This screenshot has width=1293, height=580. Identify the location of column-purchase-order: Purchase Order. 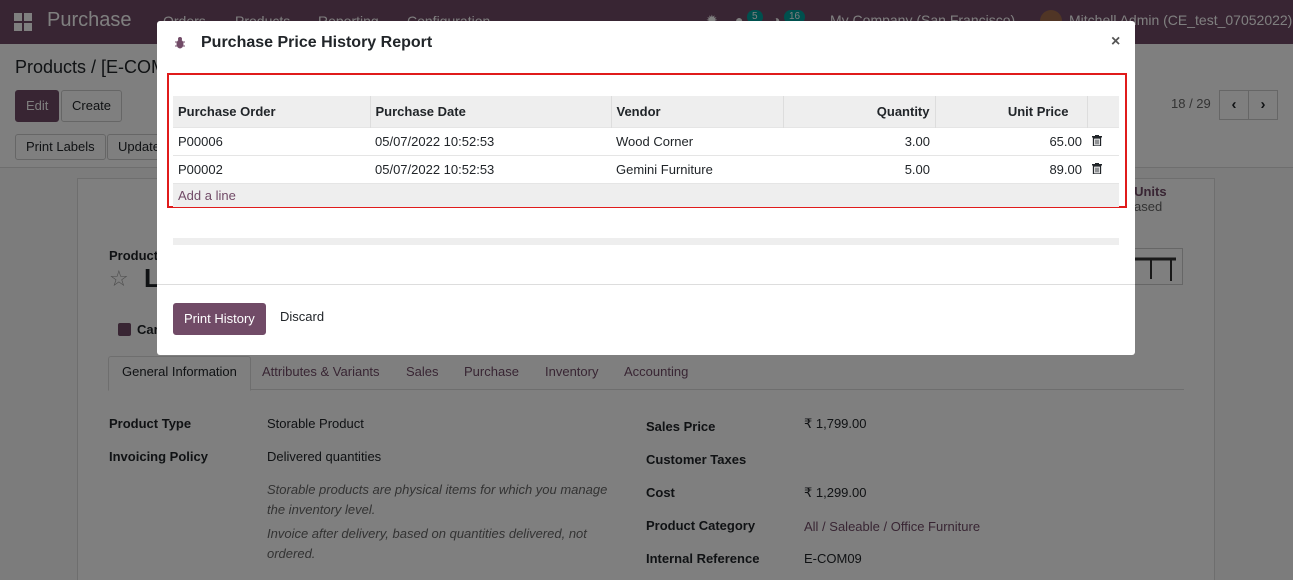
(272, 111).